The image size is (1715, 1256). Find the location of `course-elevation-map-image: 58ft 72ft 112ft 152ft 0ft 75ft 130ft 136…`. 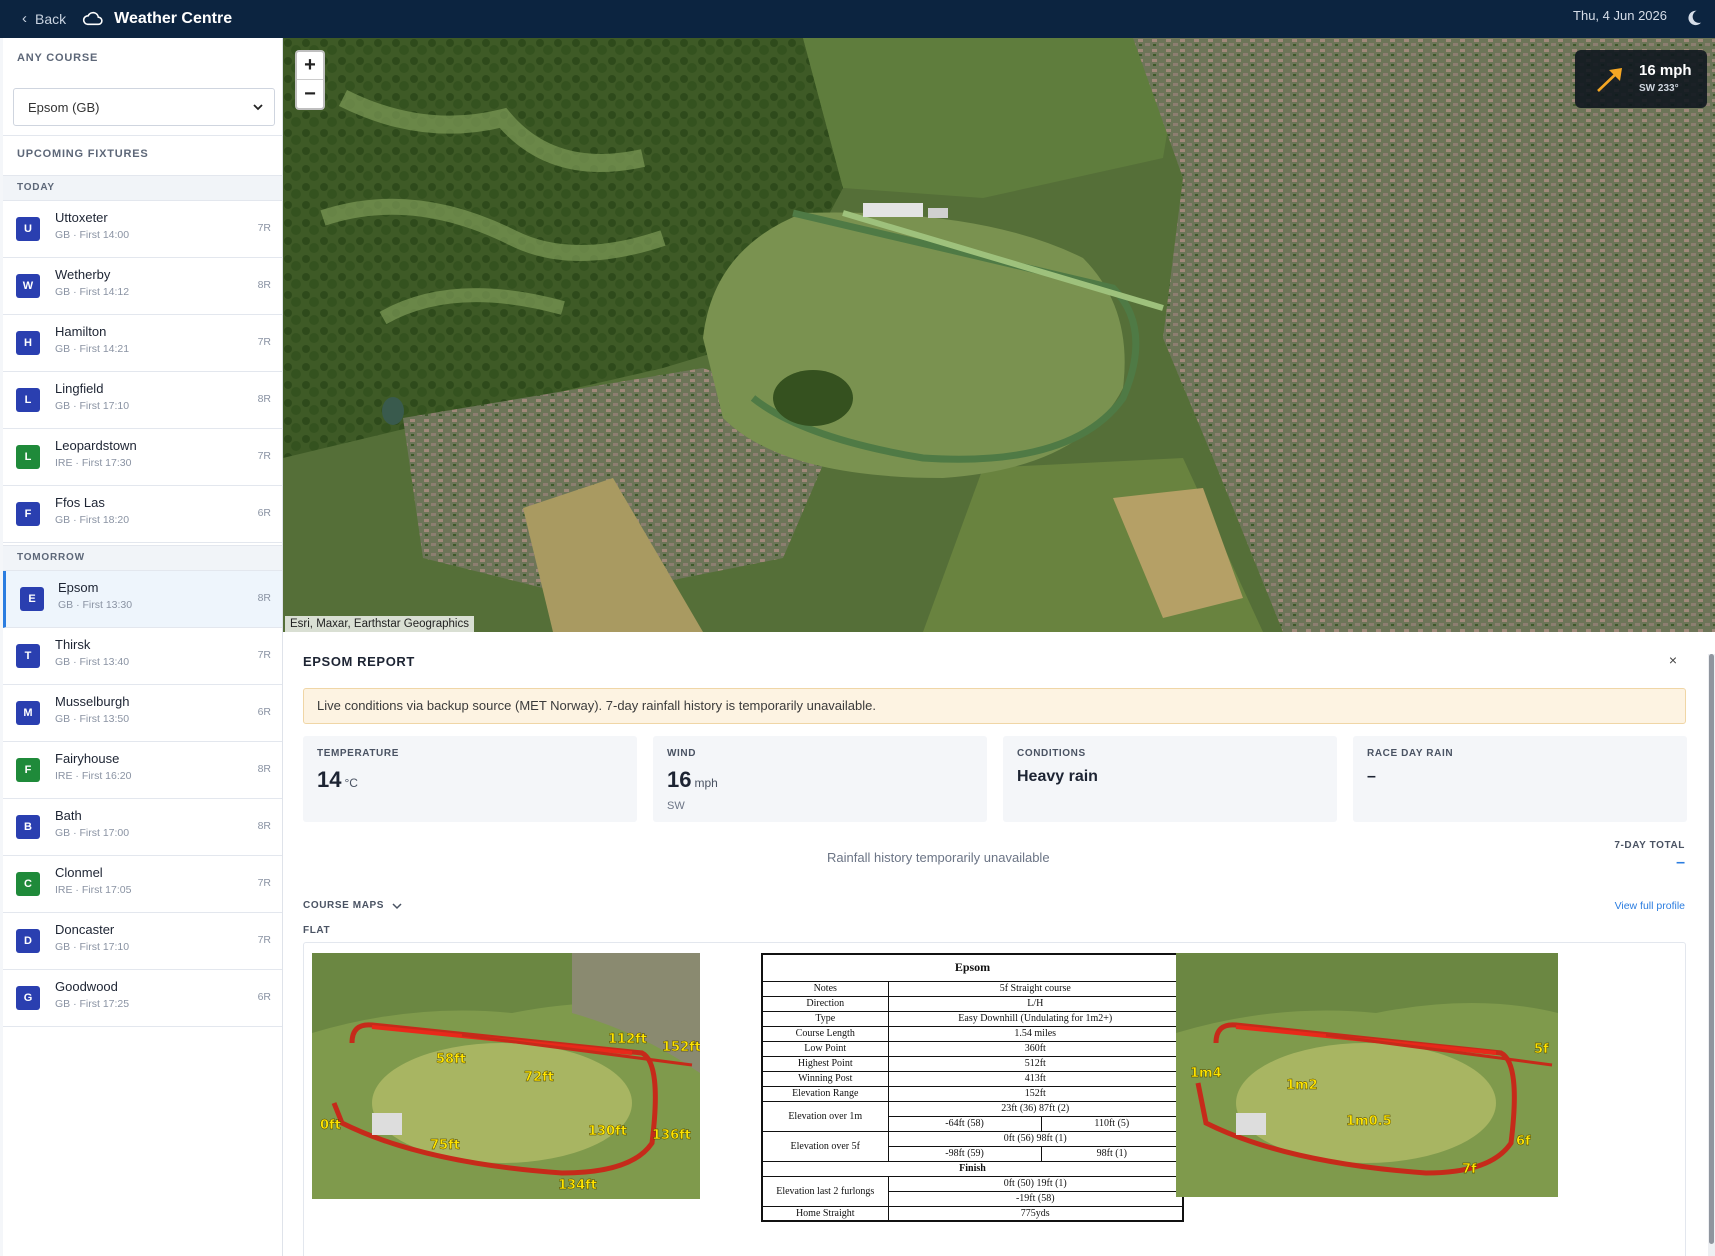

course-elevation-map-image: 58ft 72ft 112ft 152ft 0ft 75ft 130ft 136… is located at coordinates (506, 1076).